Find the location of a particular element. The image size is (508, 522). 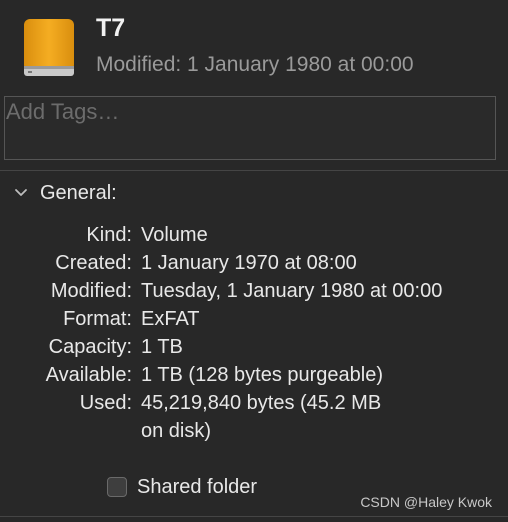

section-divider is located at coordinates (254, 170).